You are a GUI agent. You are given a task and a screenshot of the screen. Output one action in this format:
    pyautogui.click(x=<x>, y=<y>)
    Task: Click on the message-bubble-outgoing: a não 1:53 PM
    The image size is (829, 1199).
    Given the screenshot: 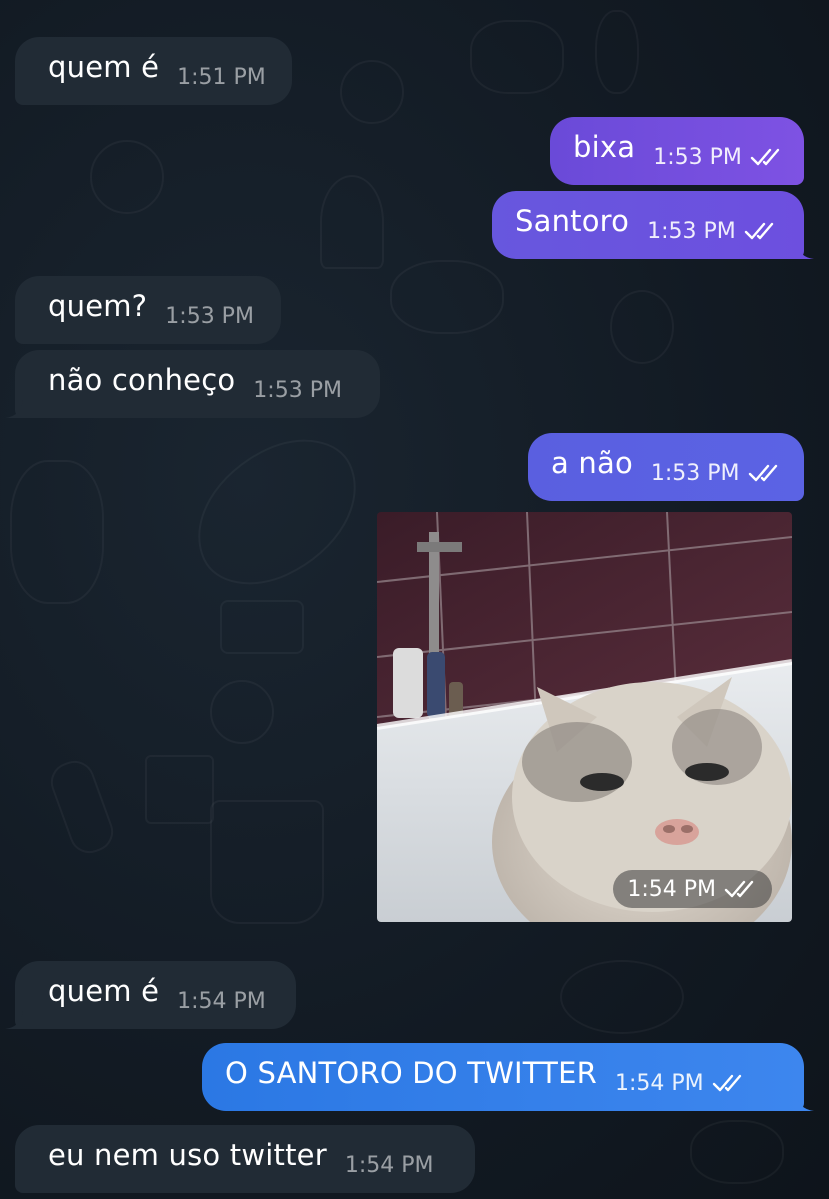 What is the action you would take?
    pyautogui.click(x=666, y=467)
    